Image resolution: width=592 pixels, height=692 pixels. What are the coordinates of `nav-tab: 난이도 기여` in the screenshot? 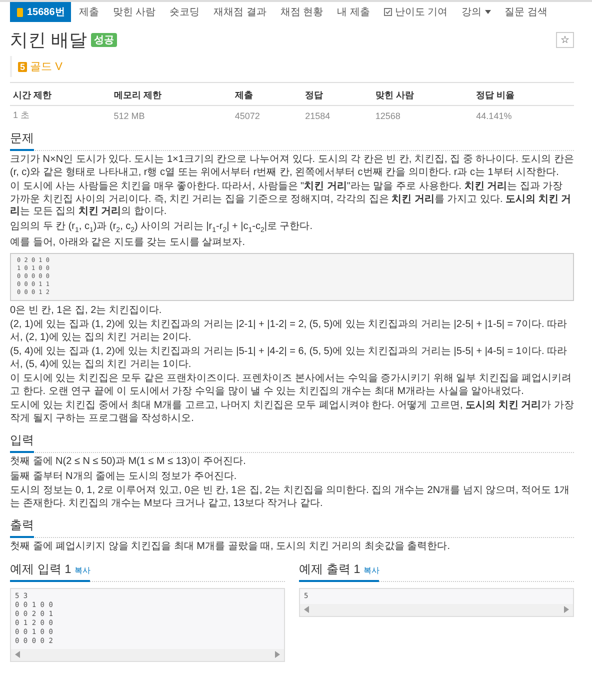 It's located at (416, 12).